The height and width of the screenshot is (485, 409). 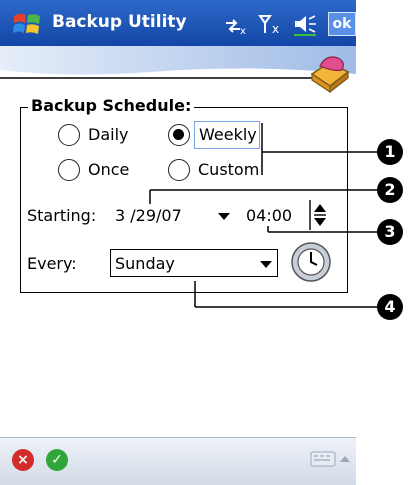 I want to click on close-icon: ×, so click(x=23, y=460).